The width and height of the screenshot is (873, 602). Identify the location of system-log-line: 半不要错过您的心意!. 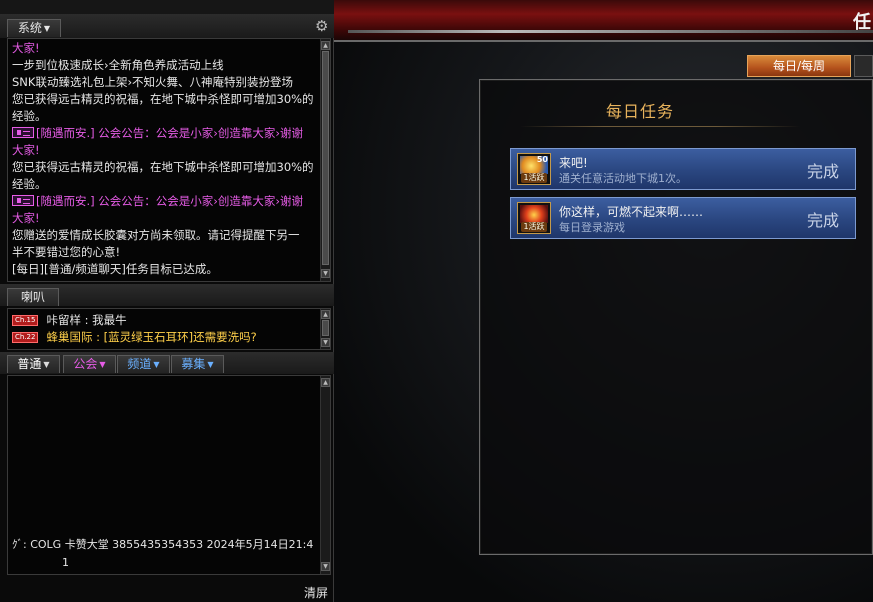
(66, 252).